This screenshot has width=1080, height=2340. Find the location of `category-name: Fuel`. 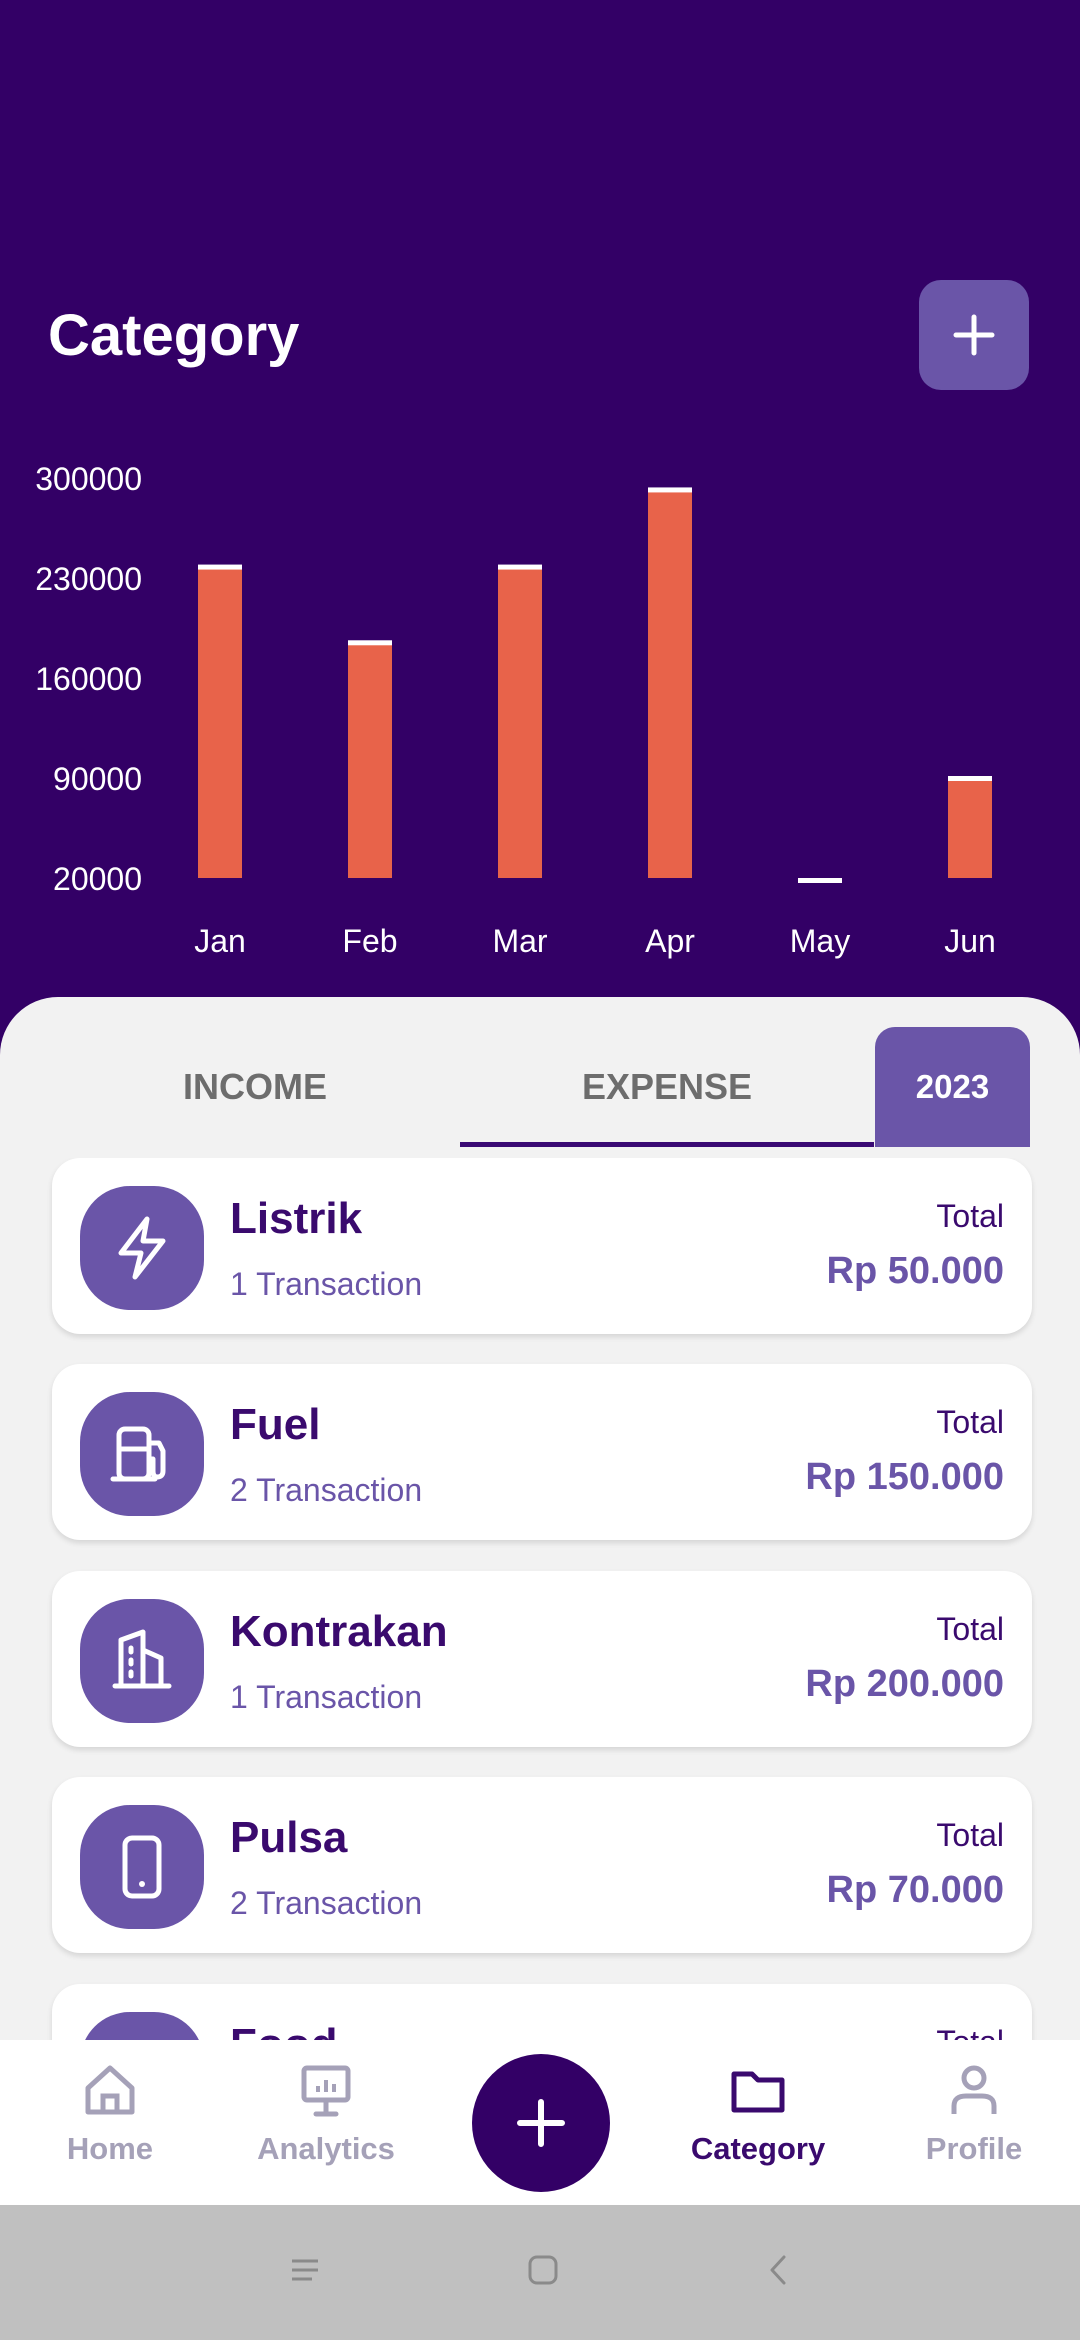

category-name: Fuel is located at coordinates (275, 1424).